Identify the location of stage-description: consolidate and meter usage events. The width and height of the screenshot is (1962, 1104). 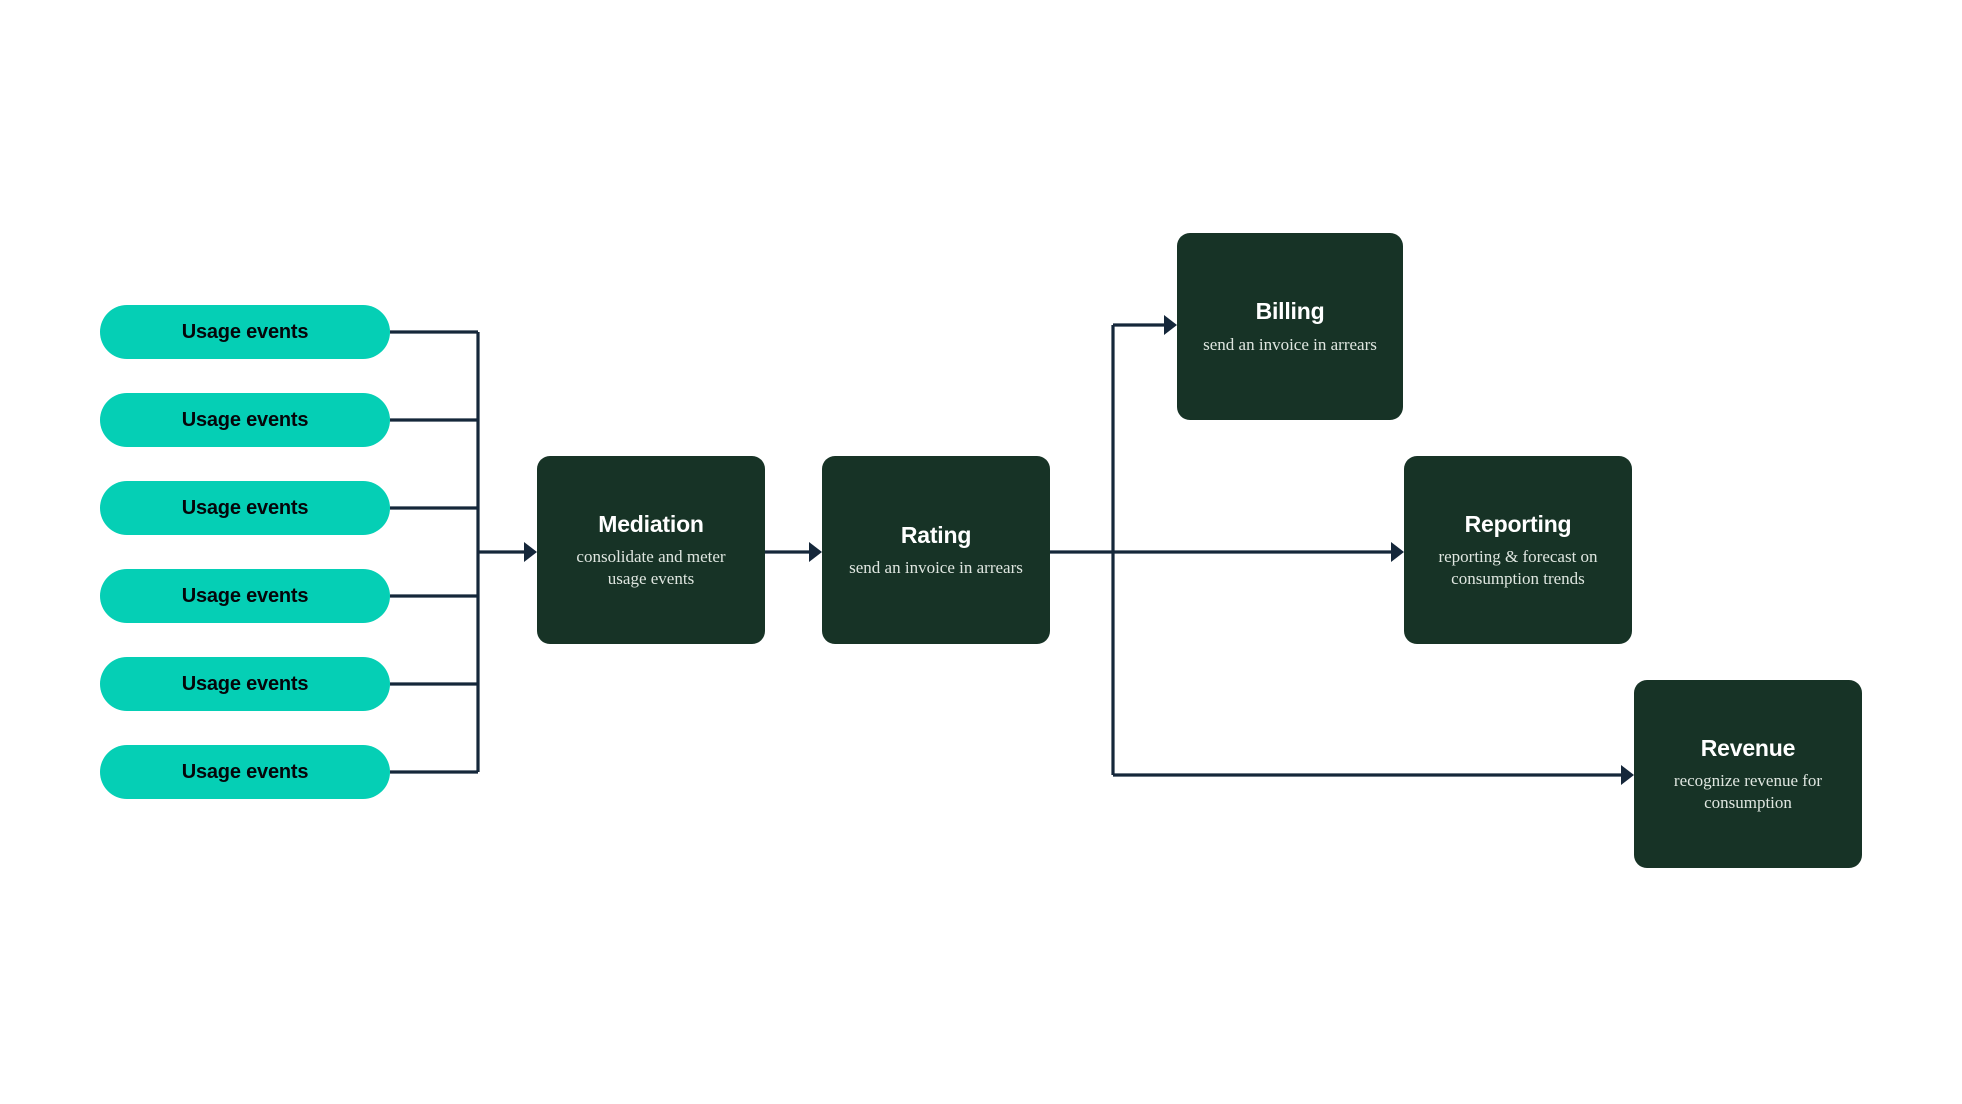
(651, 567).